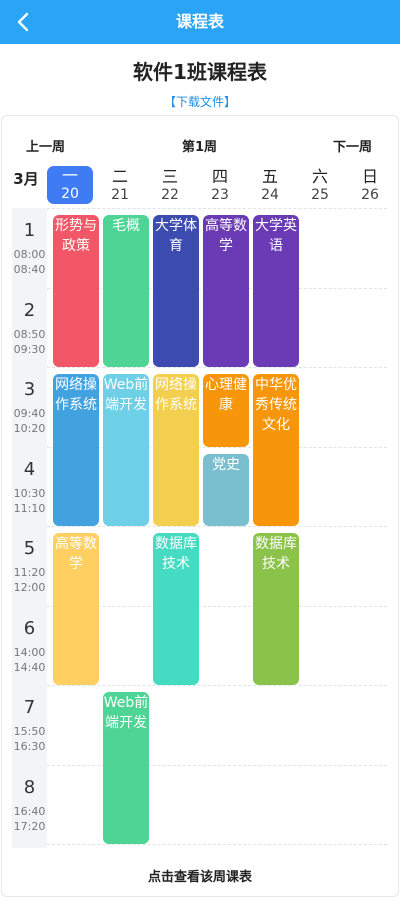 The height and width of the screenshot is (897, 400). I want to click on course-block: 形势与政策, so click(76, 291).